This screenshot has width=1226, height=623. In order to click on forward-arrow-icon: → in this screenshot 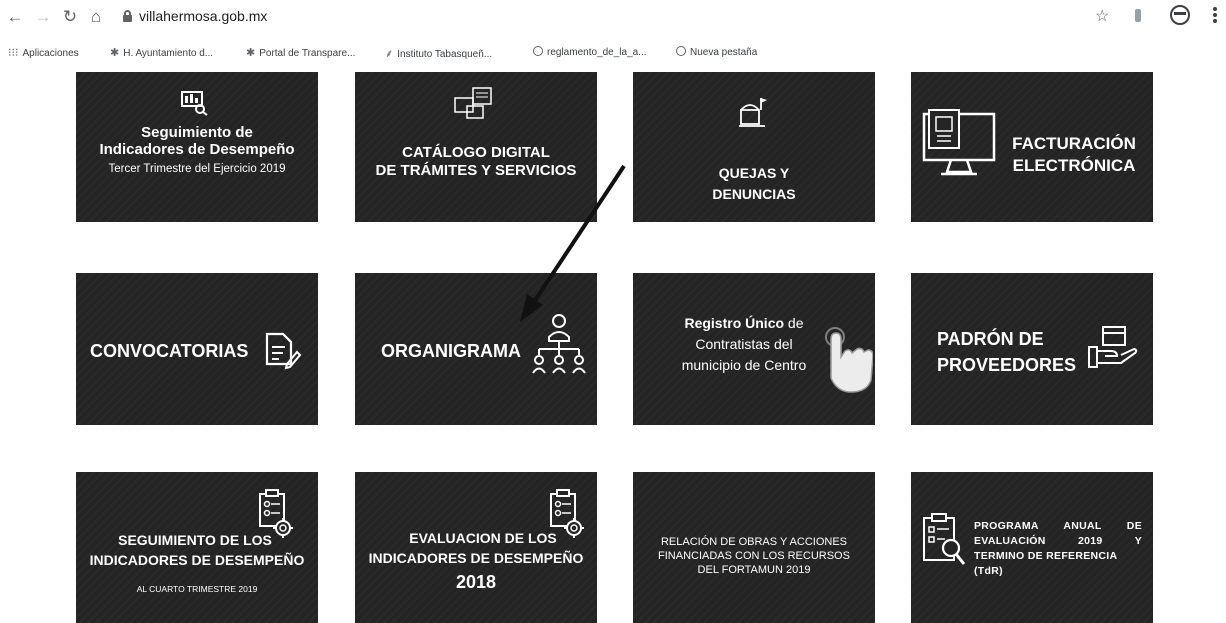, I will do `click(43, 17)`.